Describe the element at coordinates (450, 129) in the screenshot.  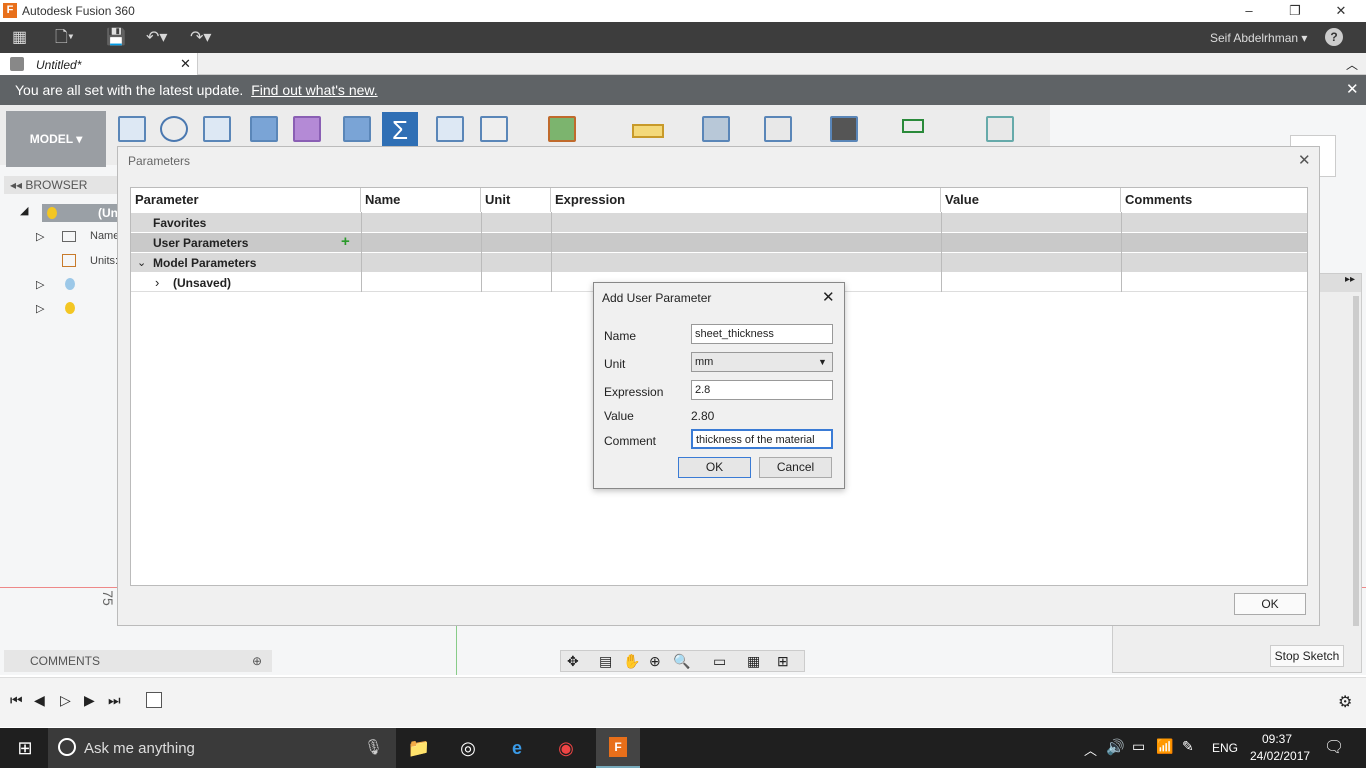
I see `new-component-icon` at that location.